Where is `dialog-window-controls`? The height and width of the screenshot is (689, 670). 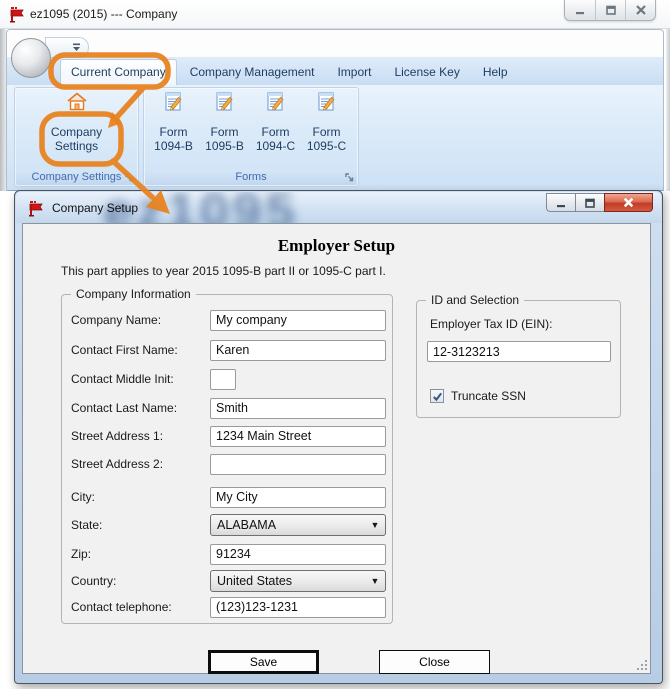 dialog-window-controls is located at coordinates (599, 202).